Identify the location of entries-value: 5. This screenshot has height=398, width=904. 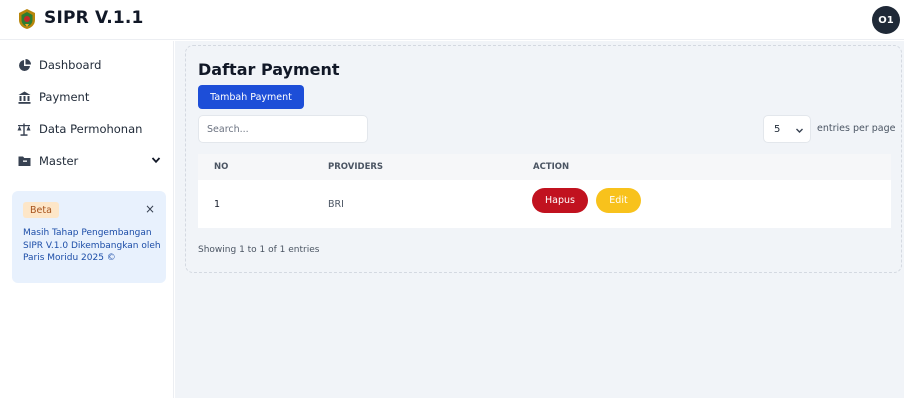
(777, 129).